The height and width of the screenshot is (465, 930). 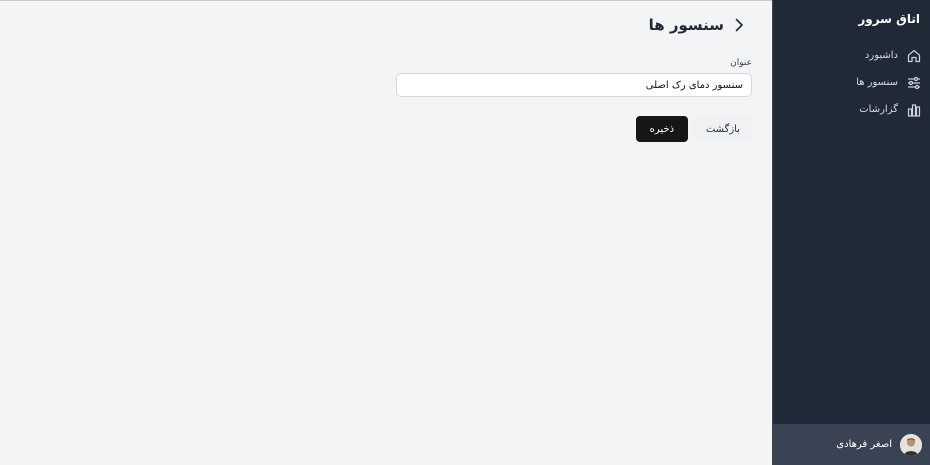 I want to click on avatar, so click(x=911, y=444).